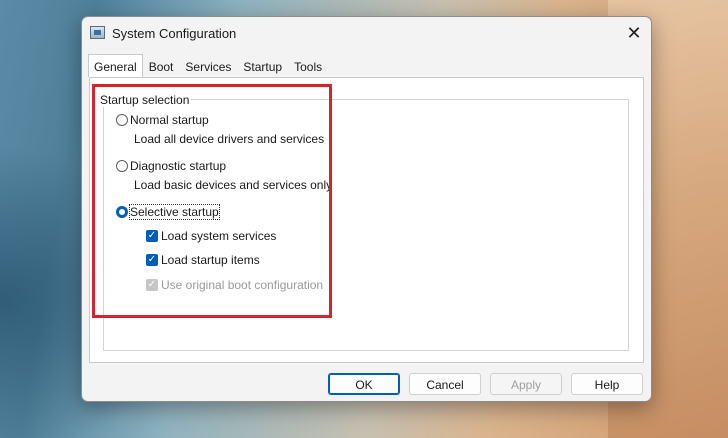  Describe the element at coordinates (308, 66) in the screenshot. I see `tab-tools: Tools` at that location.